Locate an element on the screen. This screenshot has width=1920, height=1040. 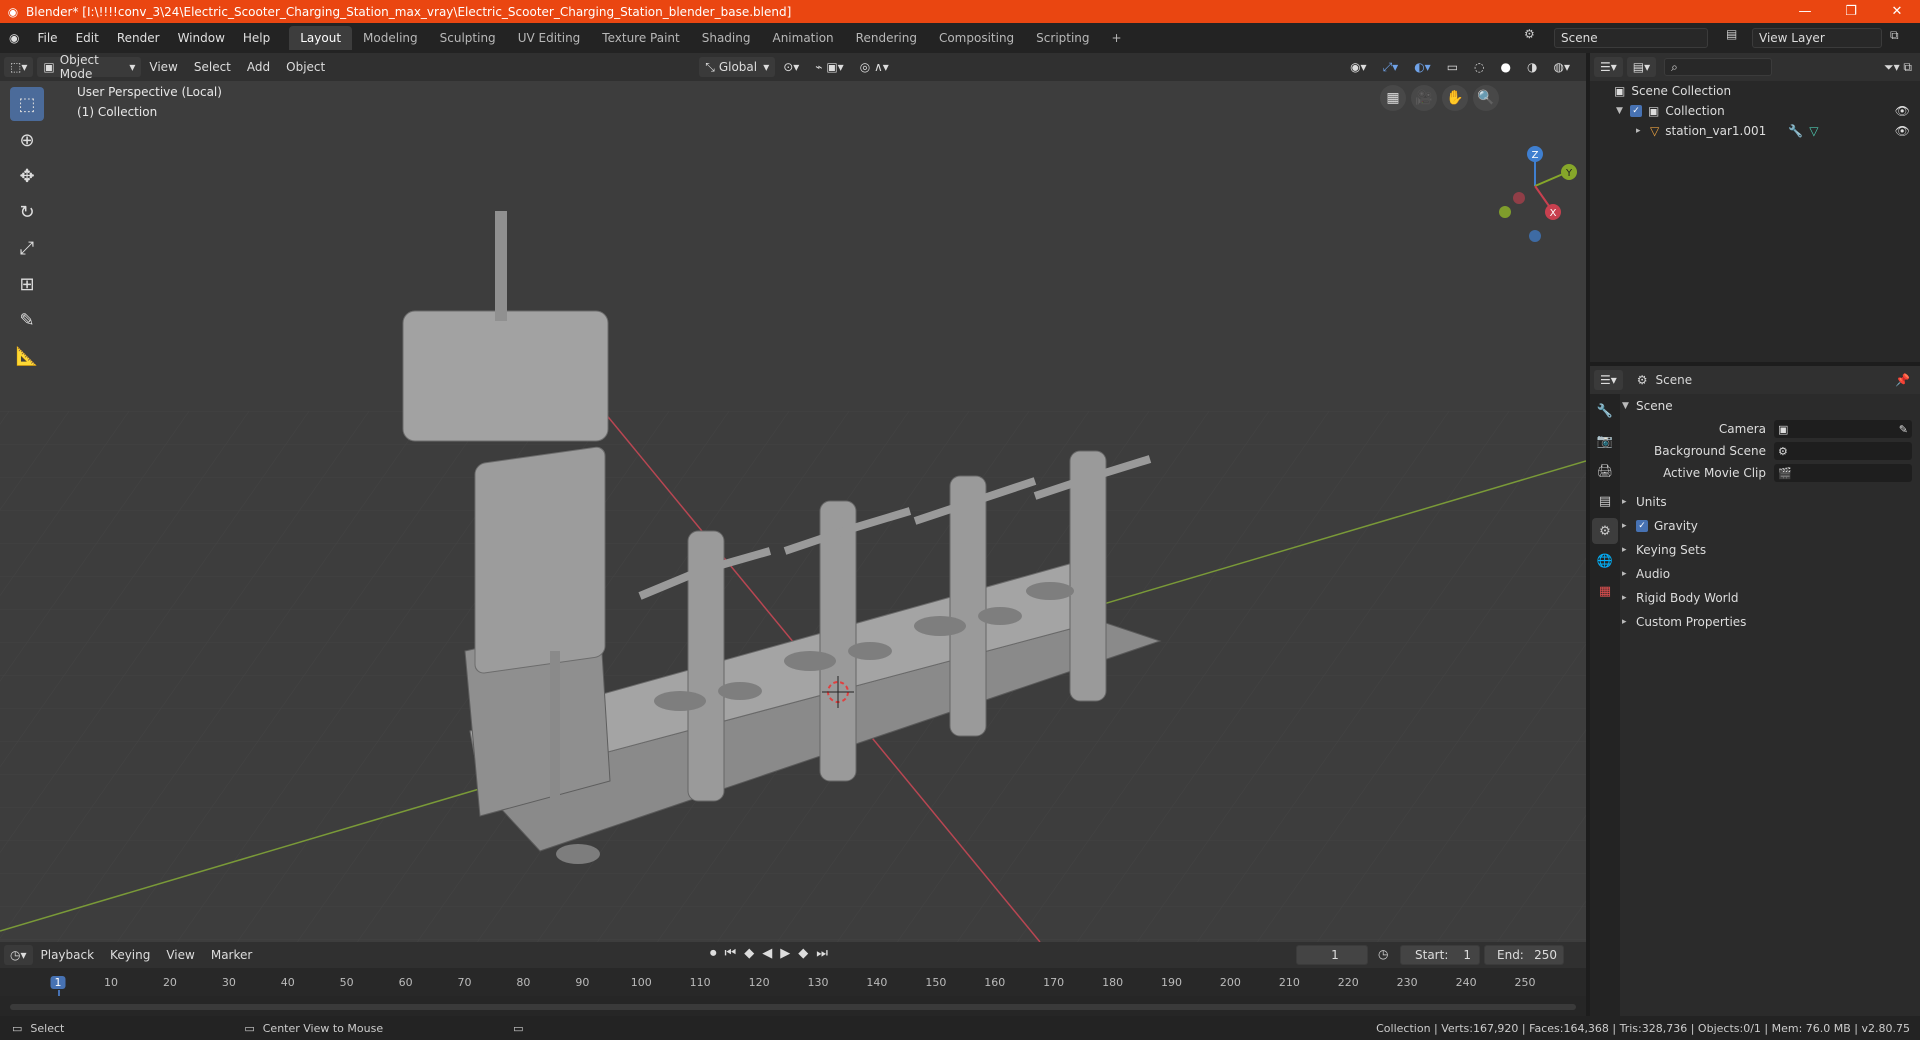
blender-menu-icon: ◉ is located at coordinates (14, 38).